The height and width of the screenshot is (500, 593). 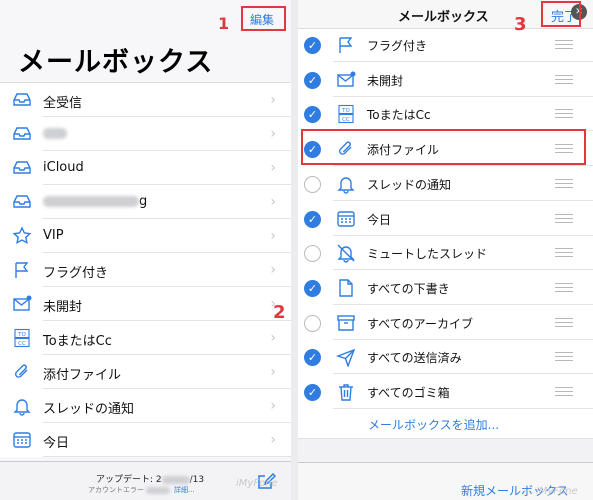 I want to click on mailbox-row: 全受信 ›, so click(x=145, y=100).